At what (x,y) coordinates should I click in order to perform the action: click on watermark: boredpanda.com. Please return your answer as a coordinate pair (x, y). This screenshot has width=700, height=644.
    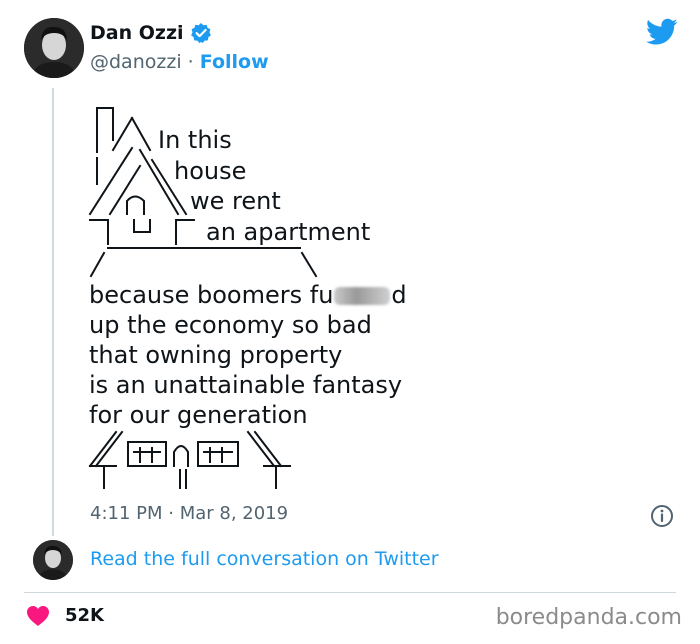
    Looking at the image, I should click on (588, 617).